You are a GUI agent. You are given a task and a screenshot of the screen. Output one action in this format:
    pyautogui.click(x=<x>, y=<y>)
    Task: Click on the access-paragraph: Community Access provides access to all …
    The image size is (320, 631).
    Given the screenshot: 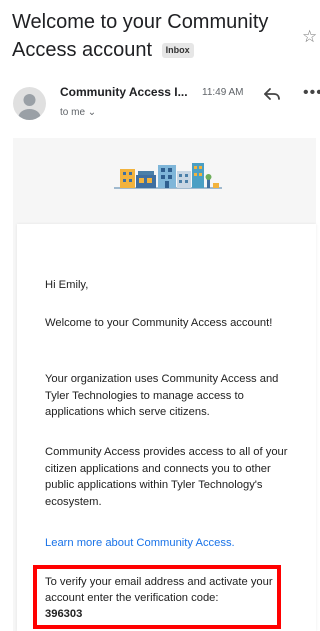 What is the action you would take?
    pyautogui.click(x=166, y=477)
    